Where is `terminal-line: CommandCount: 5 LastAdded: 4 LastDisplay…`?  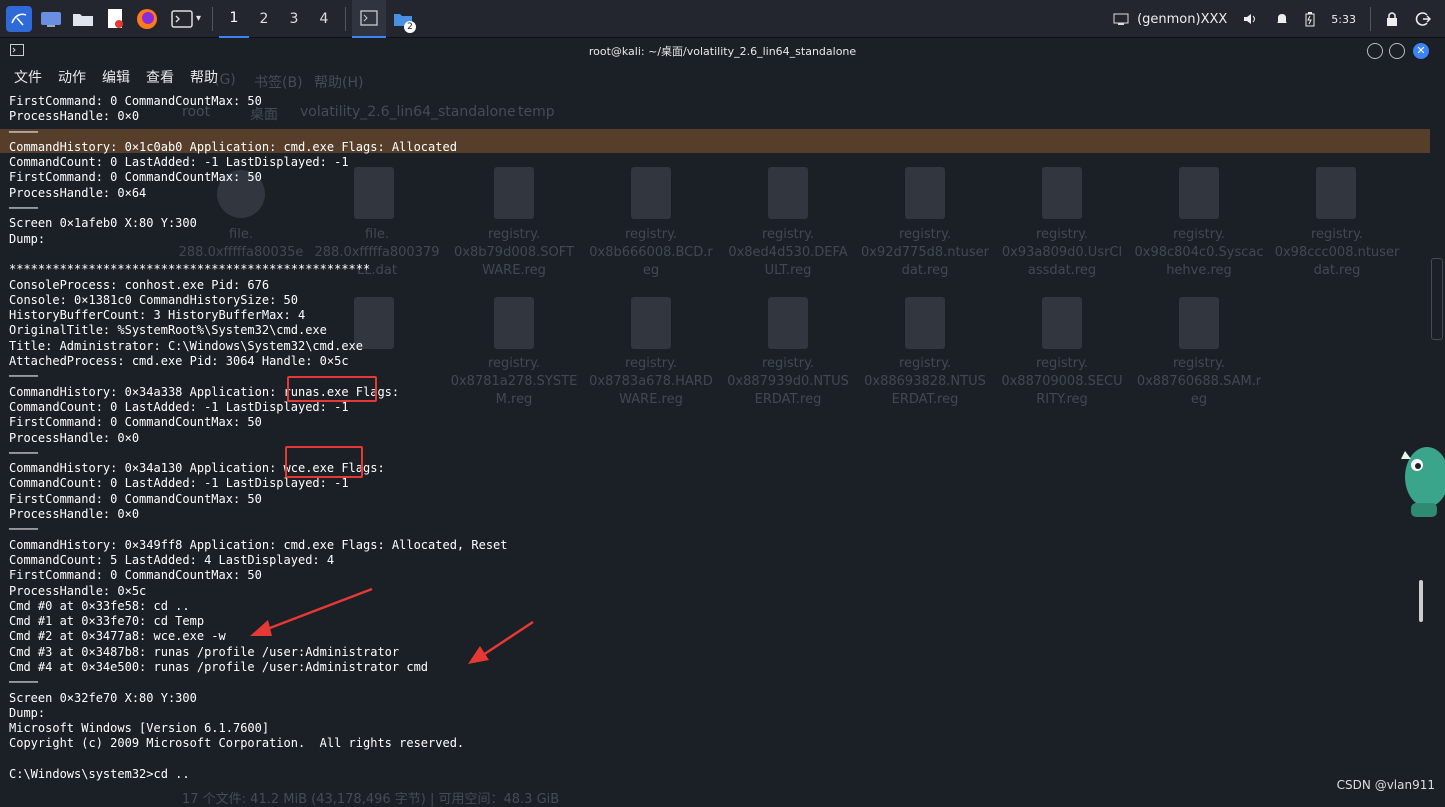
terminal-line: CommandCount: 5 LastAdded: 4 LastDisplay… is located at coordinates (172, 559).